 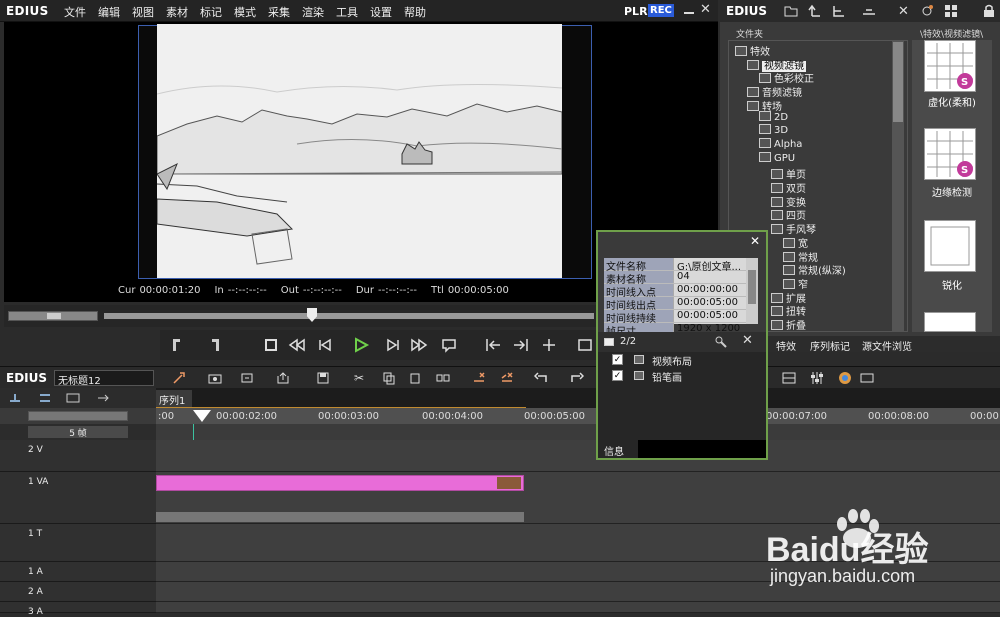 What do you see at coordinates (104, 378) in the screenshot?
I see `sequence-name: 无标题12` at bounding box center [104, 378].